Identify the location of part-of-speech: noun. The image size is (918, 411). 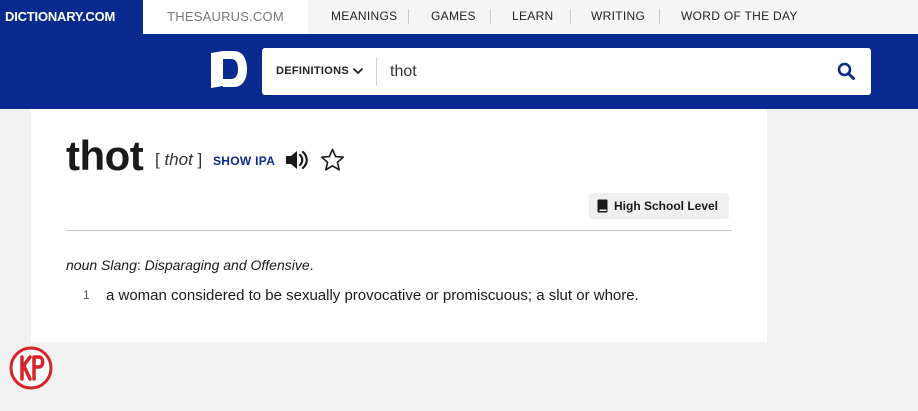
(81, 265).